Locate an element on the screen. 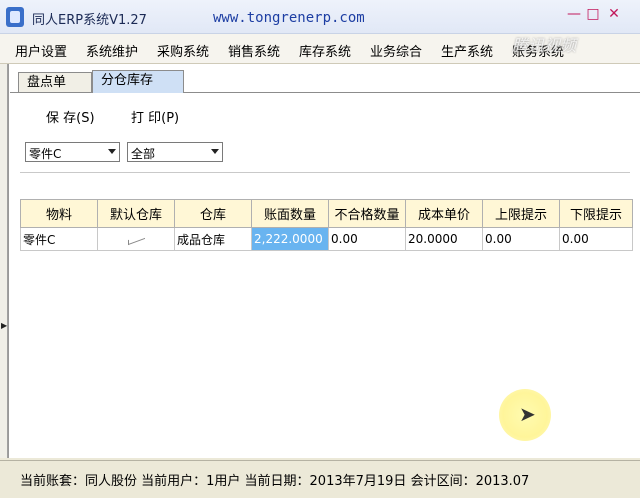 This screenshot has height=498, width=640. minimize-icon: — is located at coordinates (574, 14).